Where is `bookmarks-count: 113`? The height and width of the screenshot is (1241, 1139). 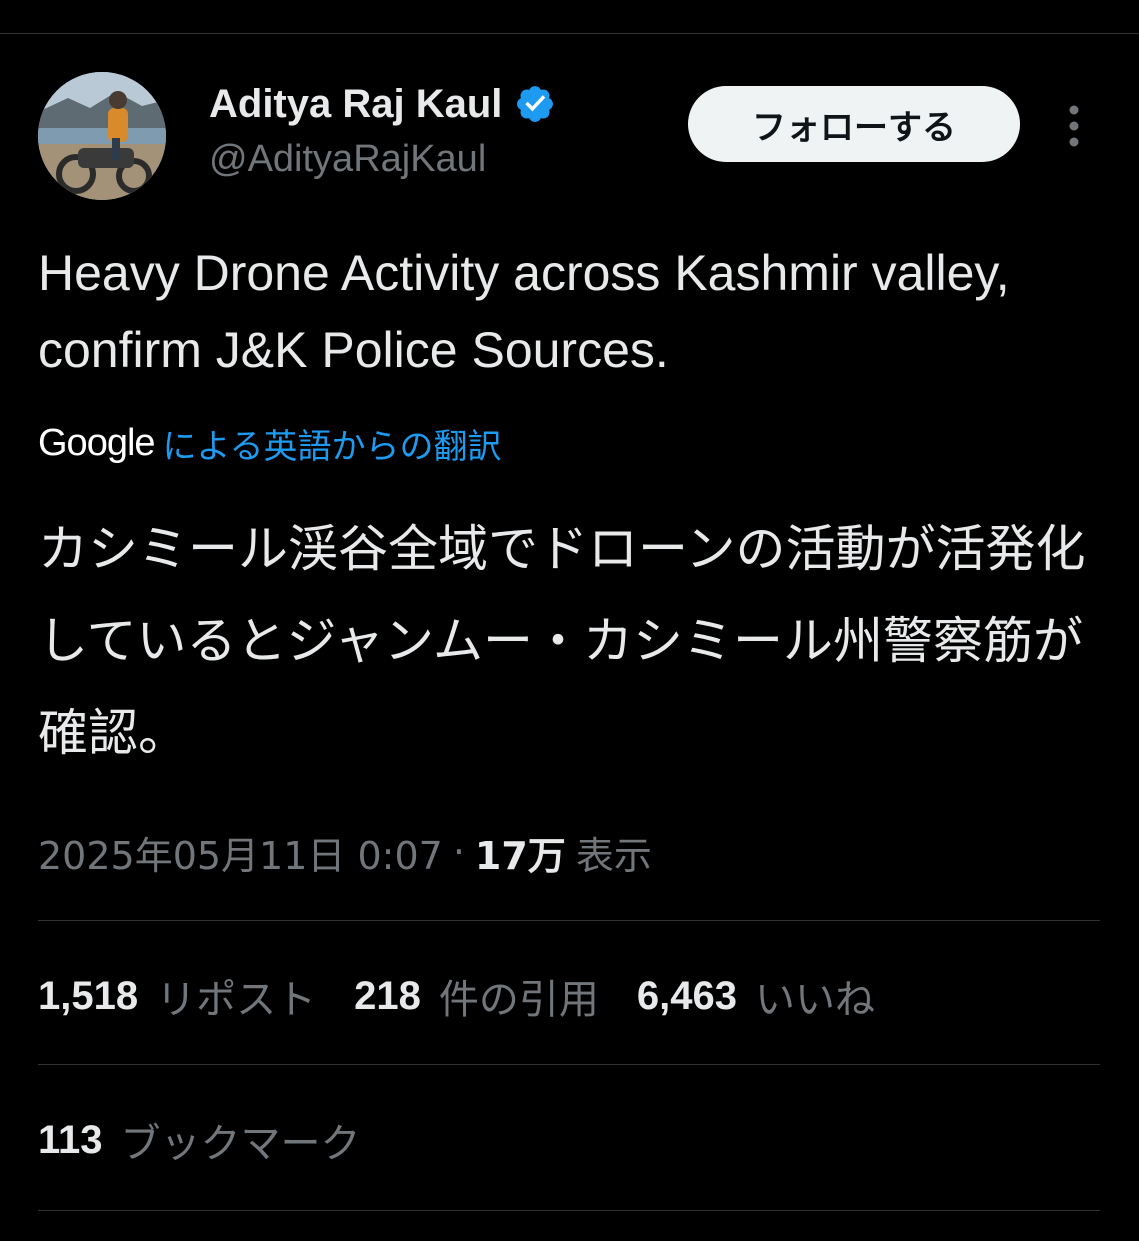
bookmarks-count: 113 is located at coordinates (70, 1139).